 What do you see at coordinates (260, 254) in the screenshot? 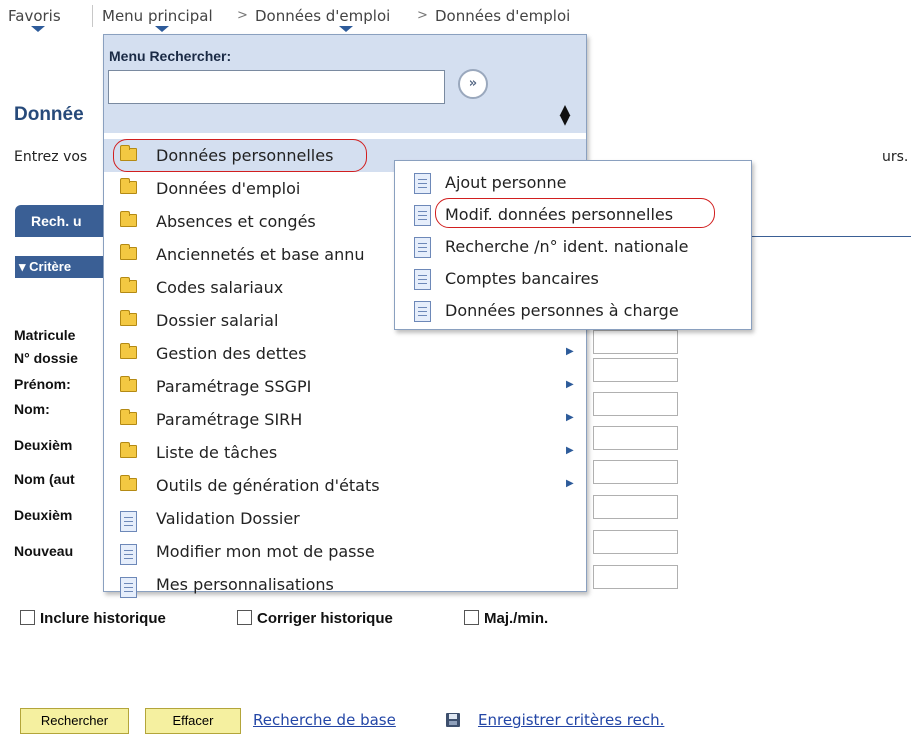
I see `menu-item-label: Anciennetés et base annu` at bounding box center [260, 254].